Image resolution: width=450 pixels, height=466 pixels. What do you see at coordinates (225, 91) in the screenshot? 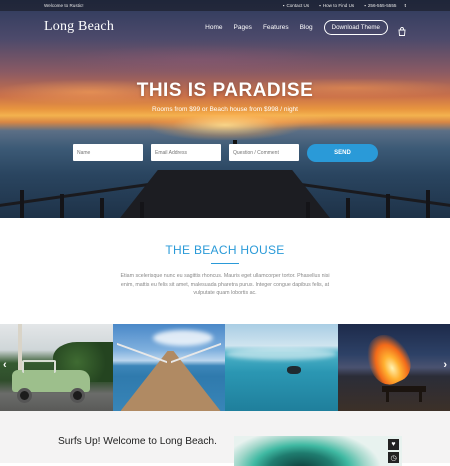
I see `hero-title: THIS IS PARADISE` at bounding box center [225, 91].